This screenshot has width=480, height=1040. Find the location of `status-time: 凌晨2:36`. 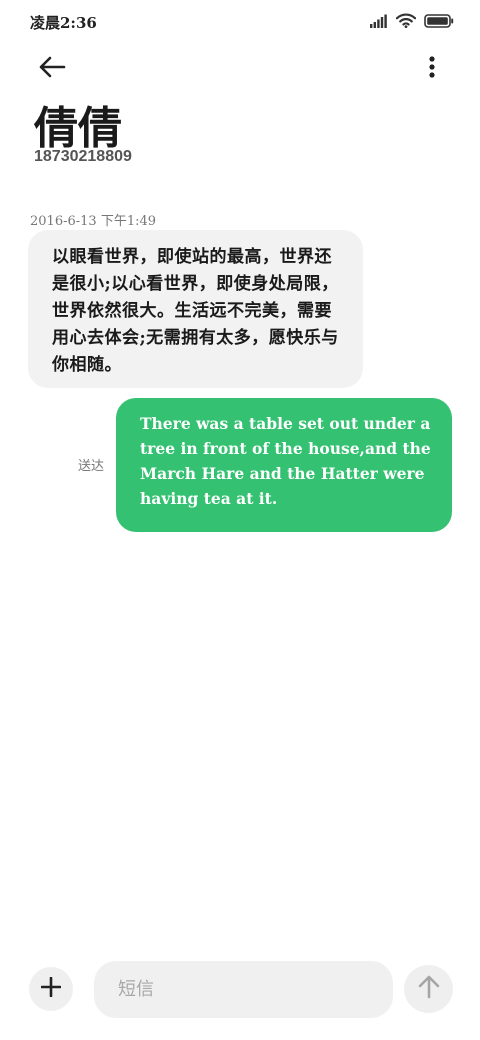

status-time: 凌晨2:36 is located at coordinates (63, 23).